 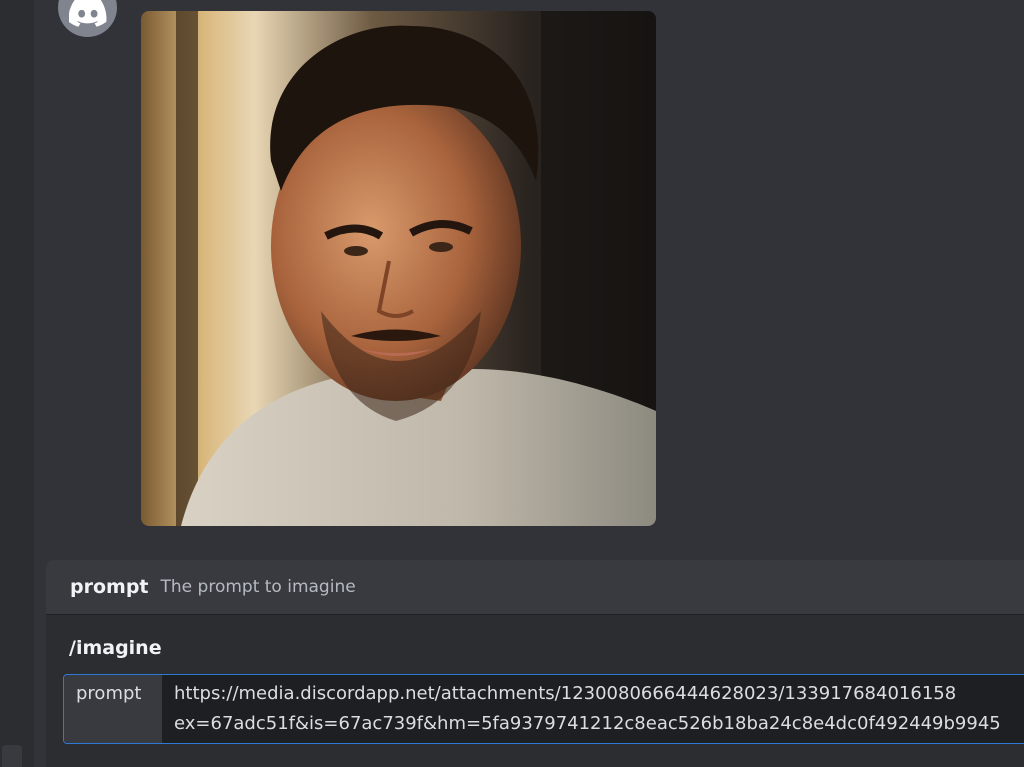 I want to click on sidebar-user-area, so click(x=12, y=756).